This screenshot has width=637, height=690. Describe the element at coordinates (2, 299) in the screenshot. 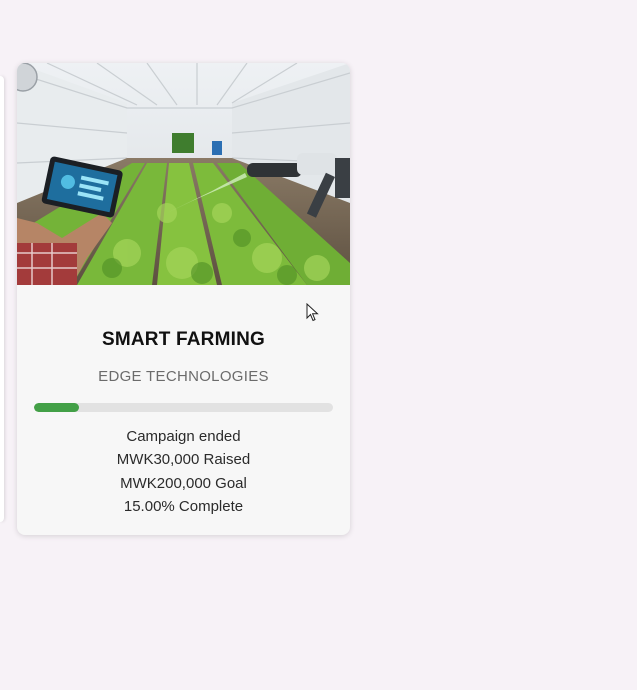

I see `previous-campaign-card-edge` at that location.